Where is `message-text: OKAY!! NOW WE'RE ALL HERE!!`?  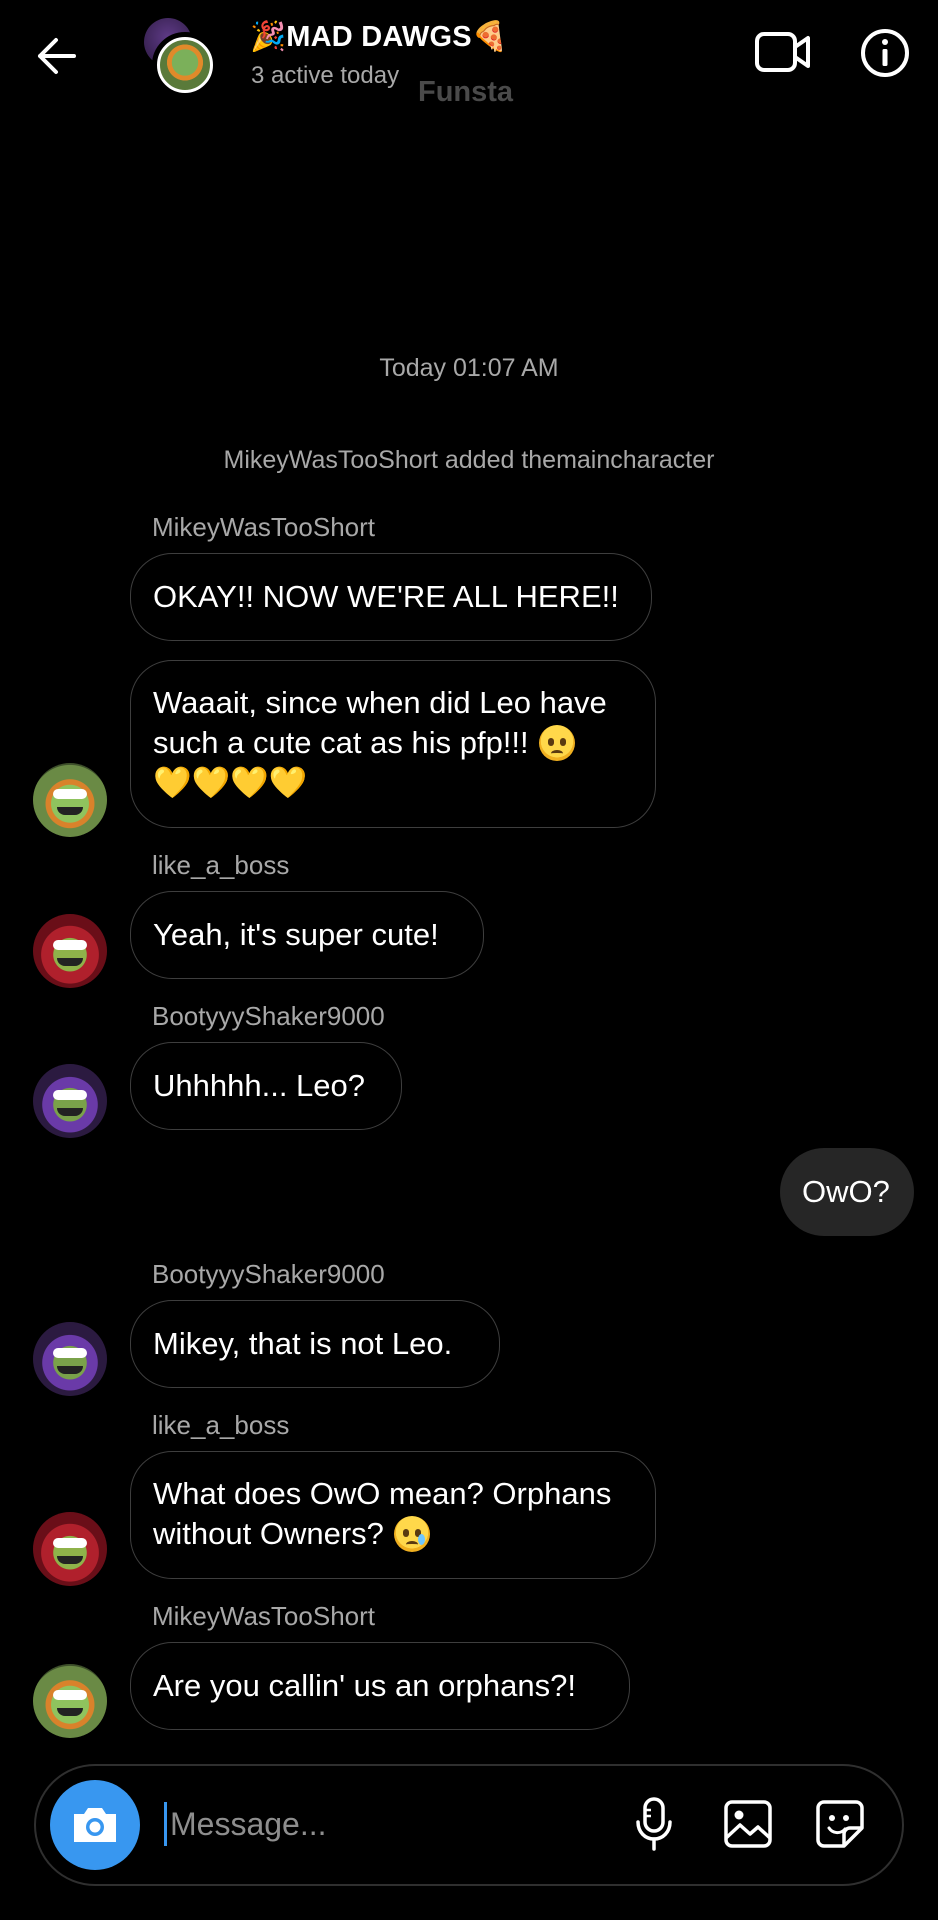 message-text: OKAY!! NOW WE'RE ALL HERE!! is located at coordinates (386, 596).